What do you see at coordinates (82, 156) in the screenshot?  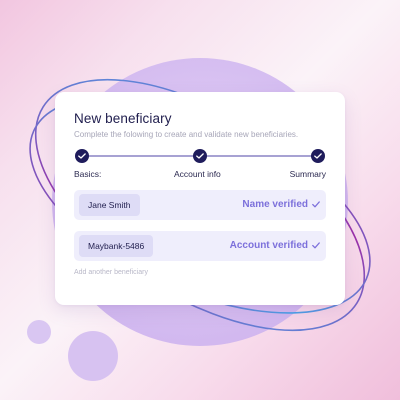 I see `step-basics-check-icon` at bounding box center [82, 156].